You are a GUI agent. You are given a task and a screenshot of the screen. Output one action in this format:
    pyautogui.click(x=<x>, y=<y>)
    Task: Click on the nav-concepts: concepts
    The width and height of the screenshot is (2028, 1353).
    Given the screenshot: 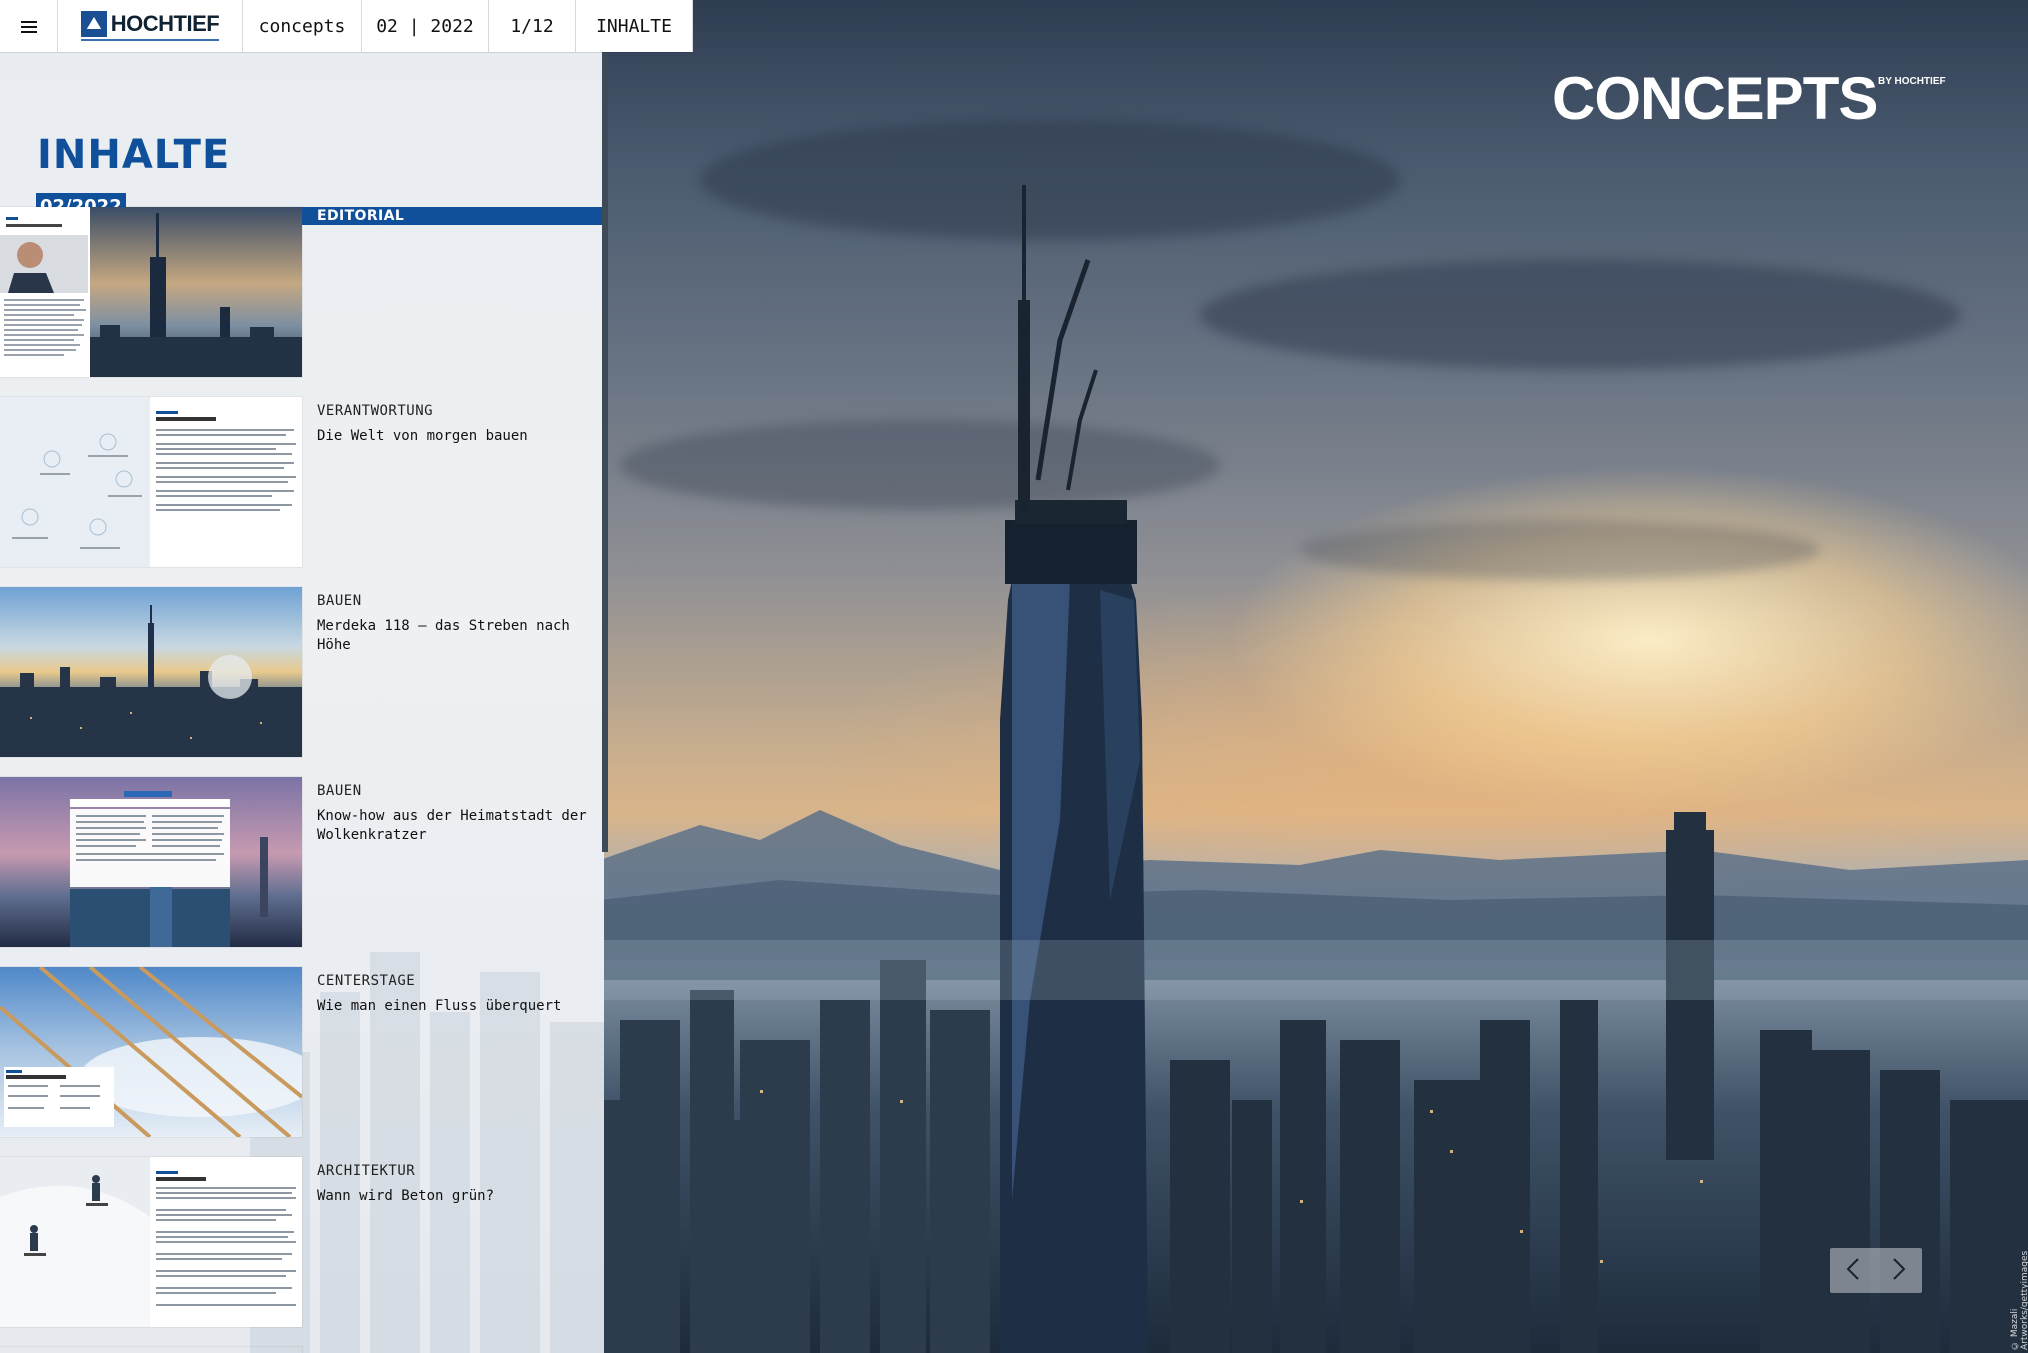 What is the action you would take?
    pyautogui.click(x=302, y=26)
    